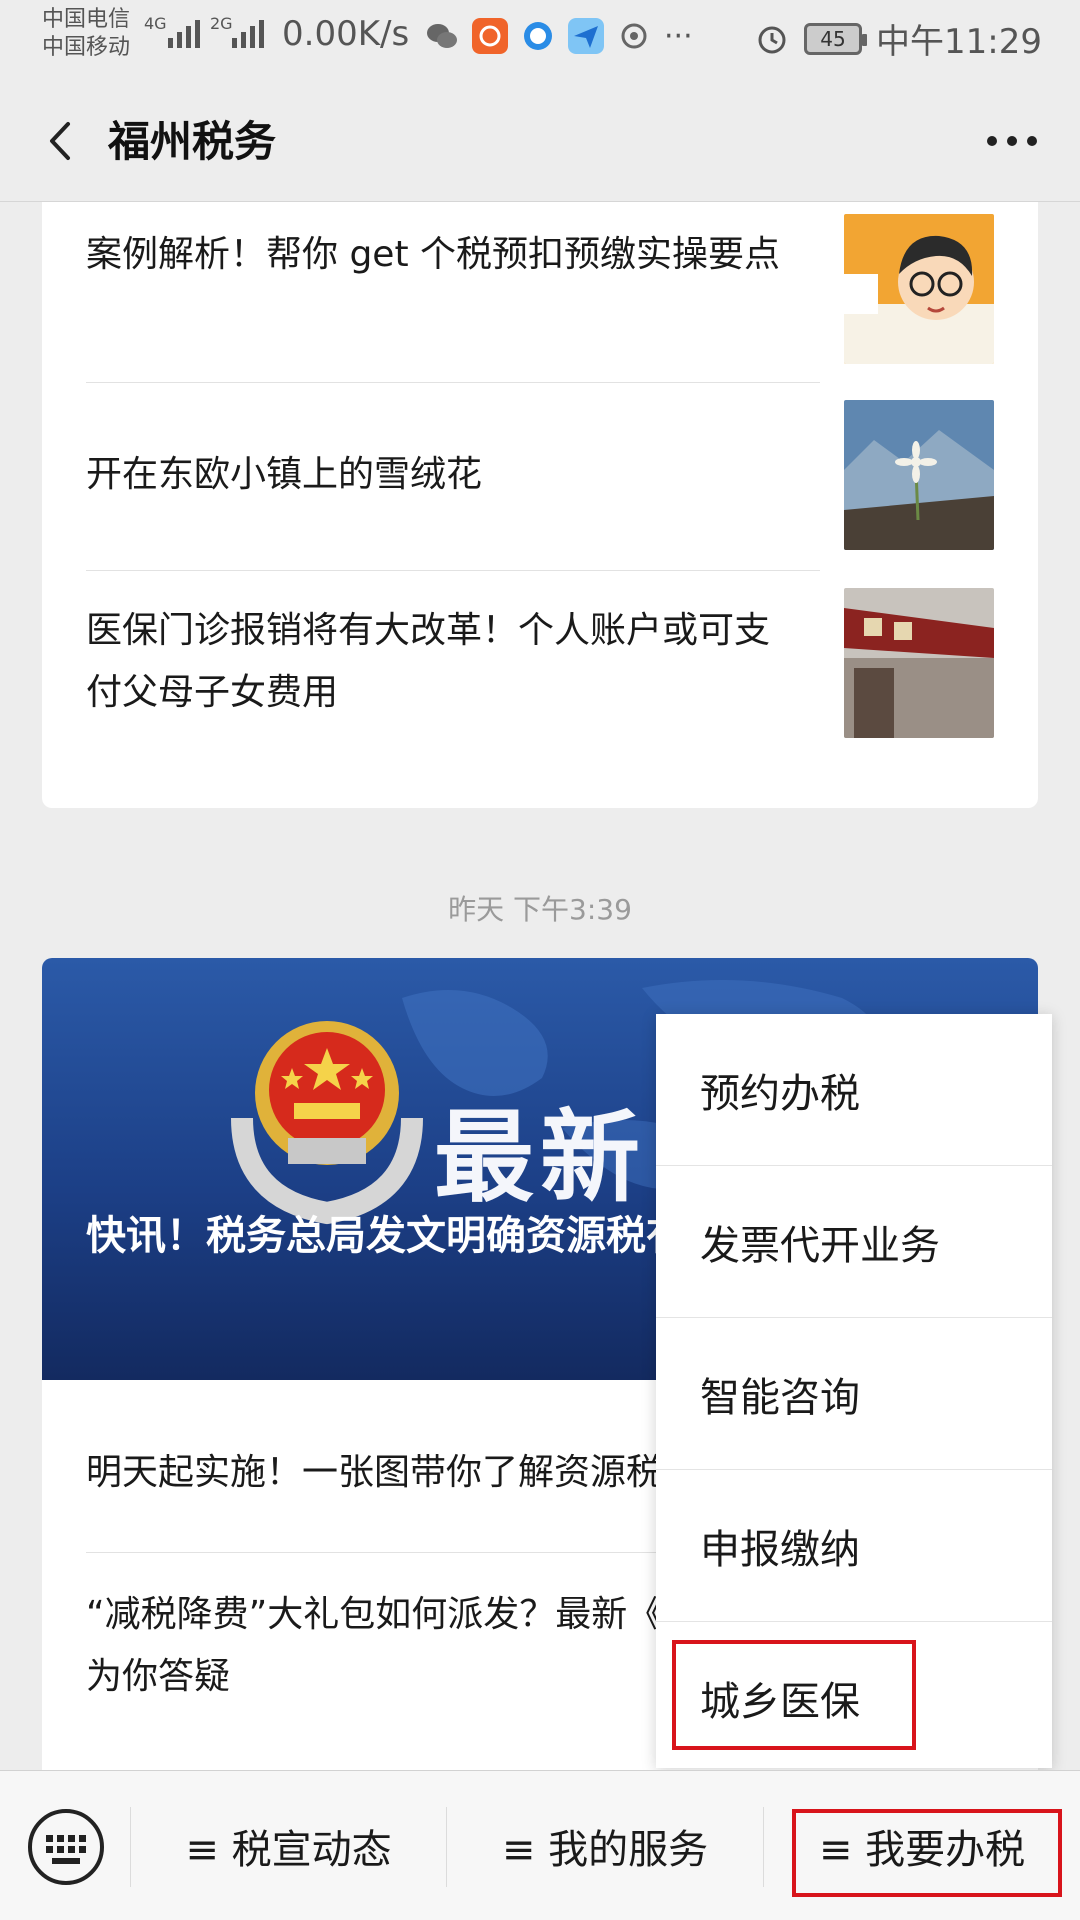  I want to click on tab-my-services: ≡ 我的服务, so click(605, 1845).